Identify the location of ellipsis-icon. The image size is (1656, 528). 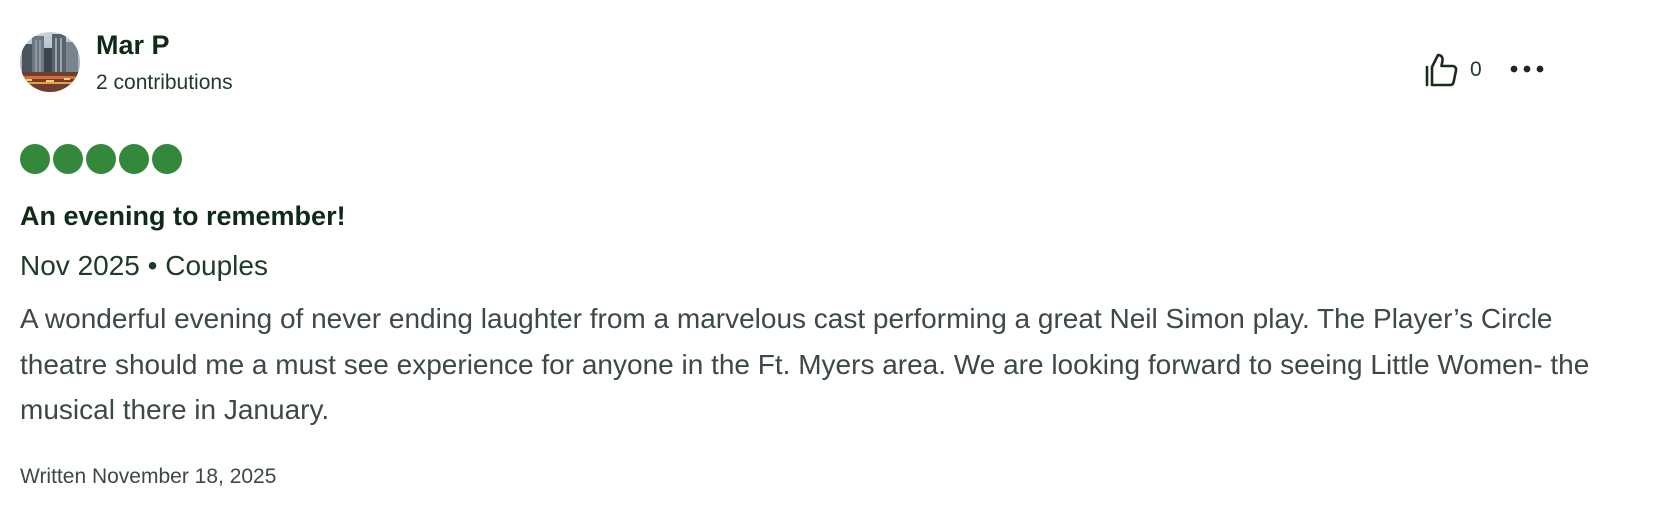
(1527, 70).